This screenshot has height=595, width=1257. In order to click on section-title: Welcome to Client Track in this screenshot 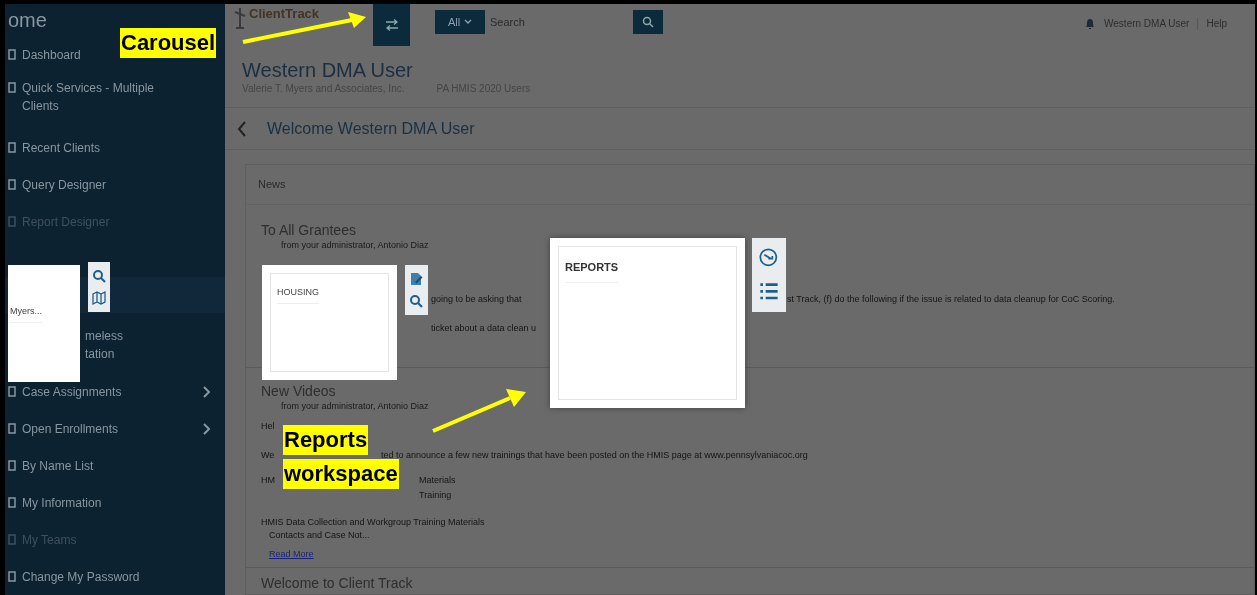, I will do `click(337, 583)`.